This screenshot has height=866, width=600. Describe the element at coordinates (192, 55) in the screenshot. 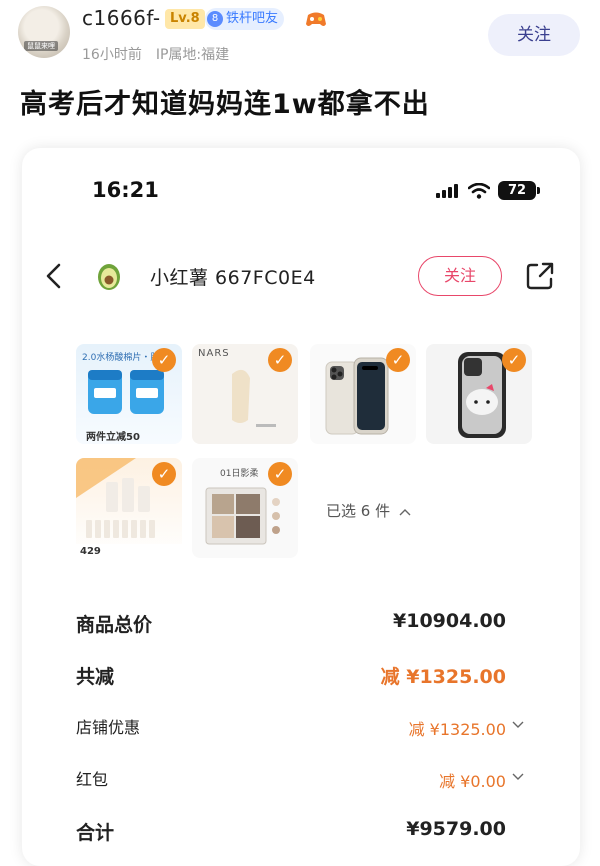

I see `post-ip: IP属地:福建` at that location.